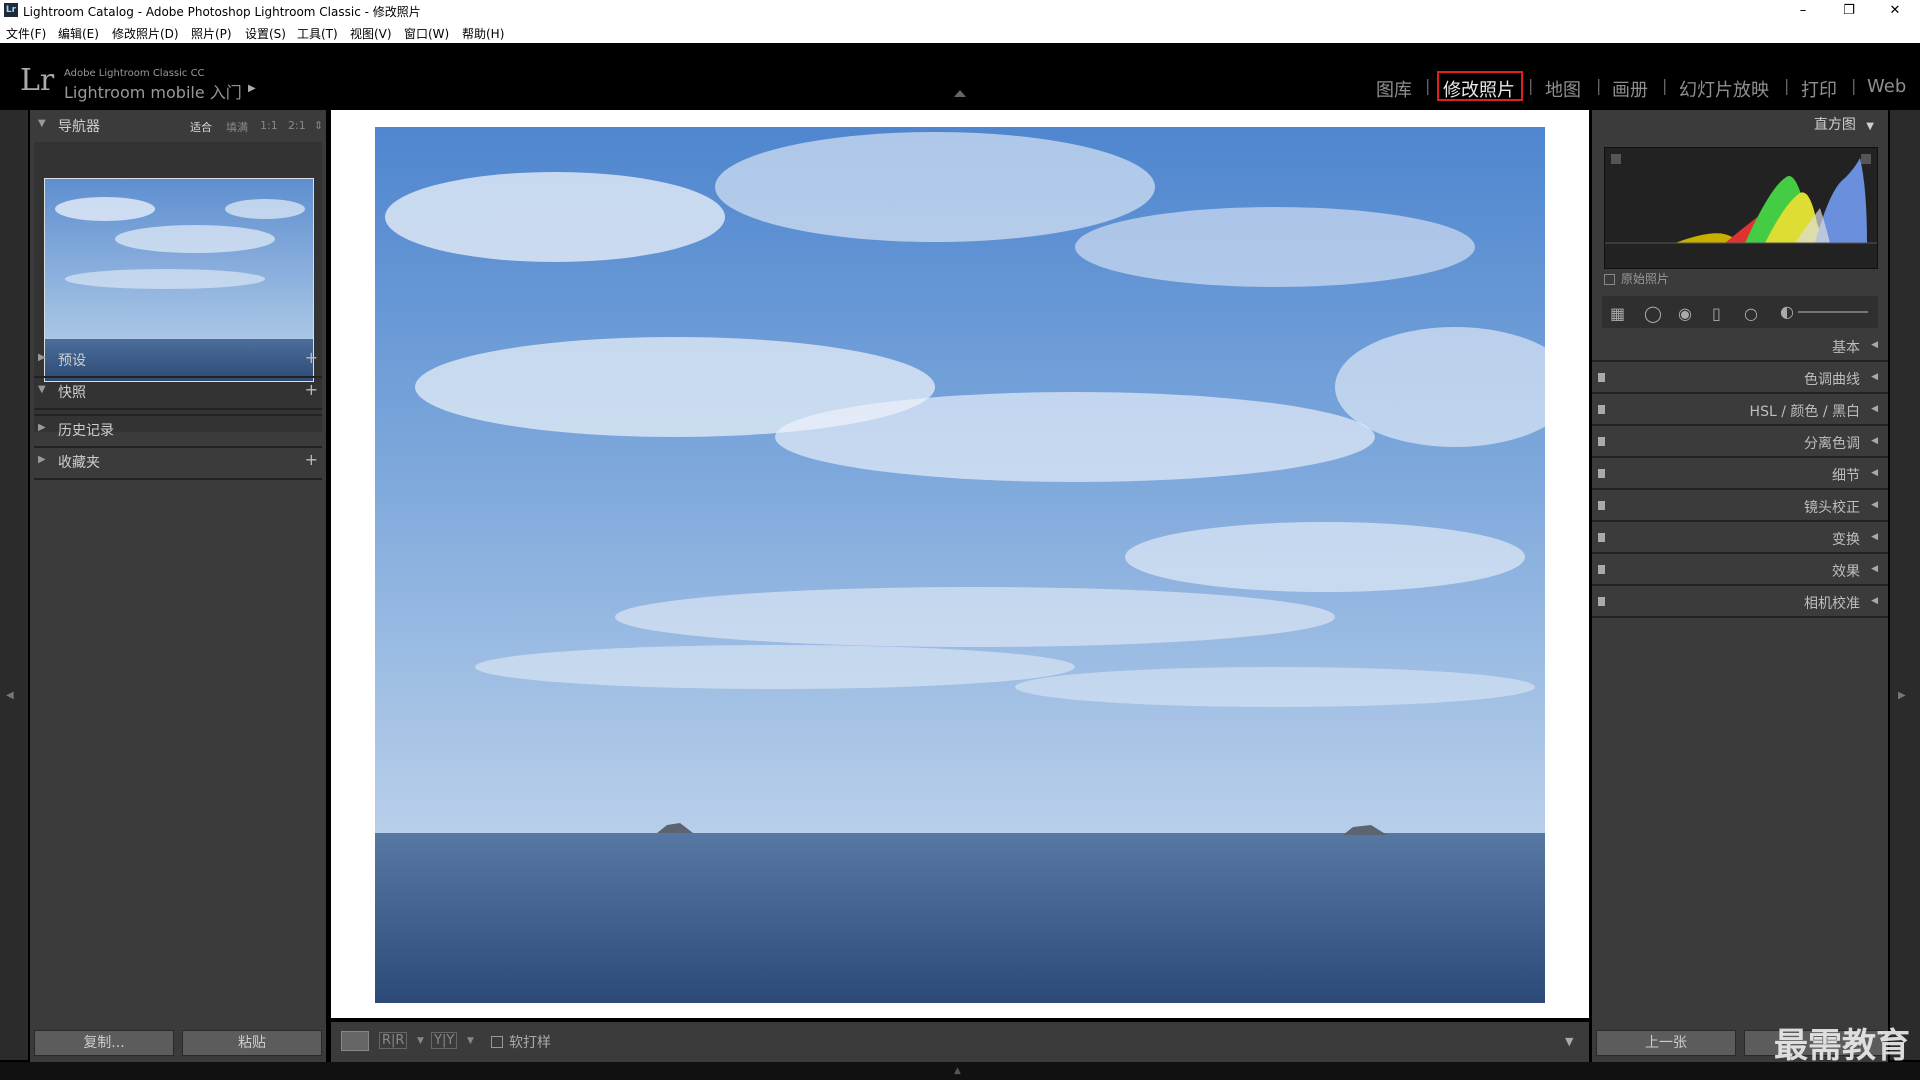  I want to click on restore-button: ❐, so click(1849, 11).